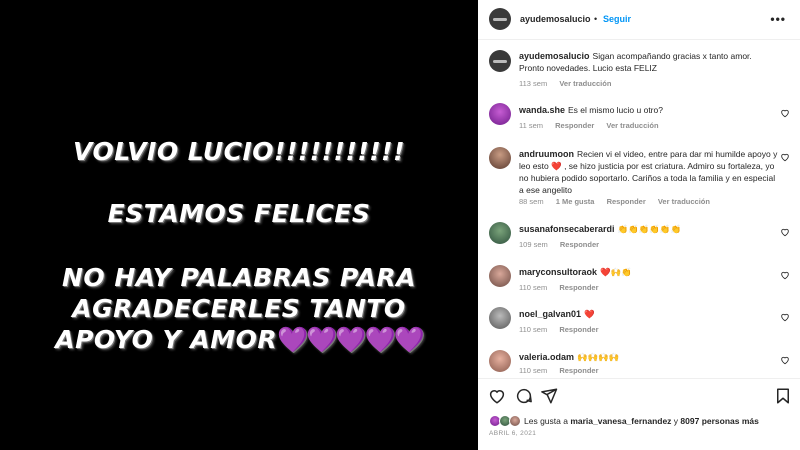 This screenshot has height=450, width=800. Describe the element at coordinates (617, 19) in the screenshot. I see `follow-button: Seguir` at that location.